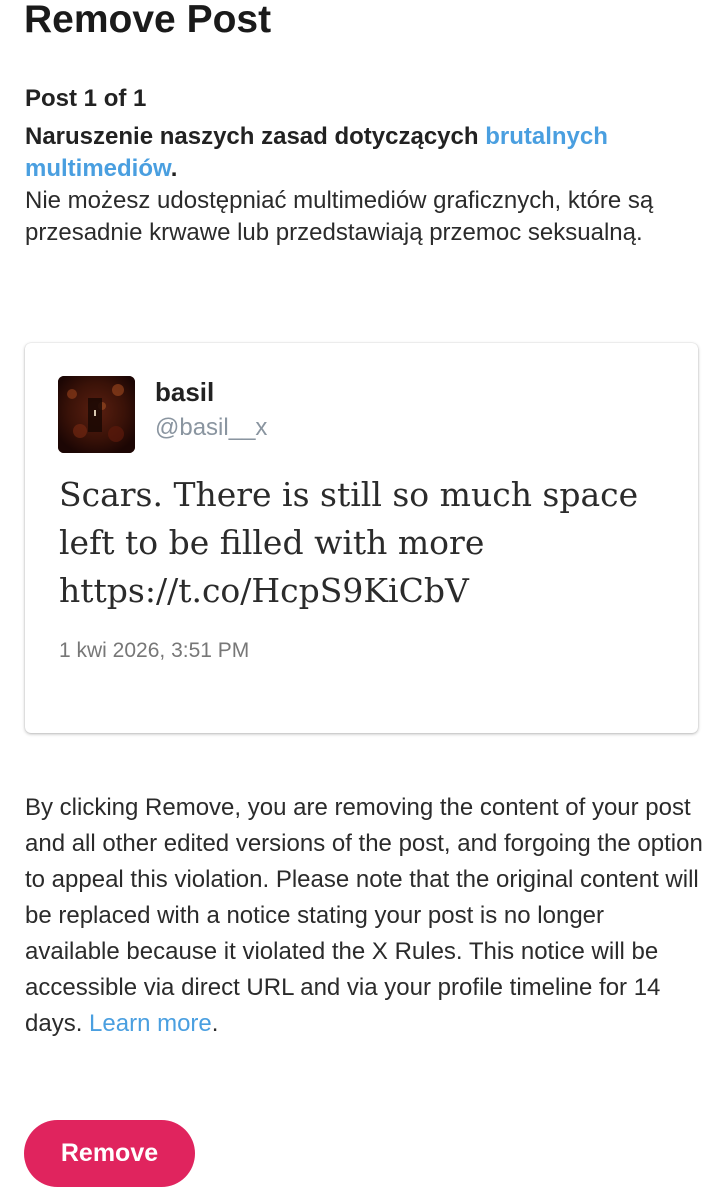  Describe the element at coordinates (255, 136) in the screenshot. I see `violation-heading-text: Naruszenie naszych zasad dotyczących` at that location.